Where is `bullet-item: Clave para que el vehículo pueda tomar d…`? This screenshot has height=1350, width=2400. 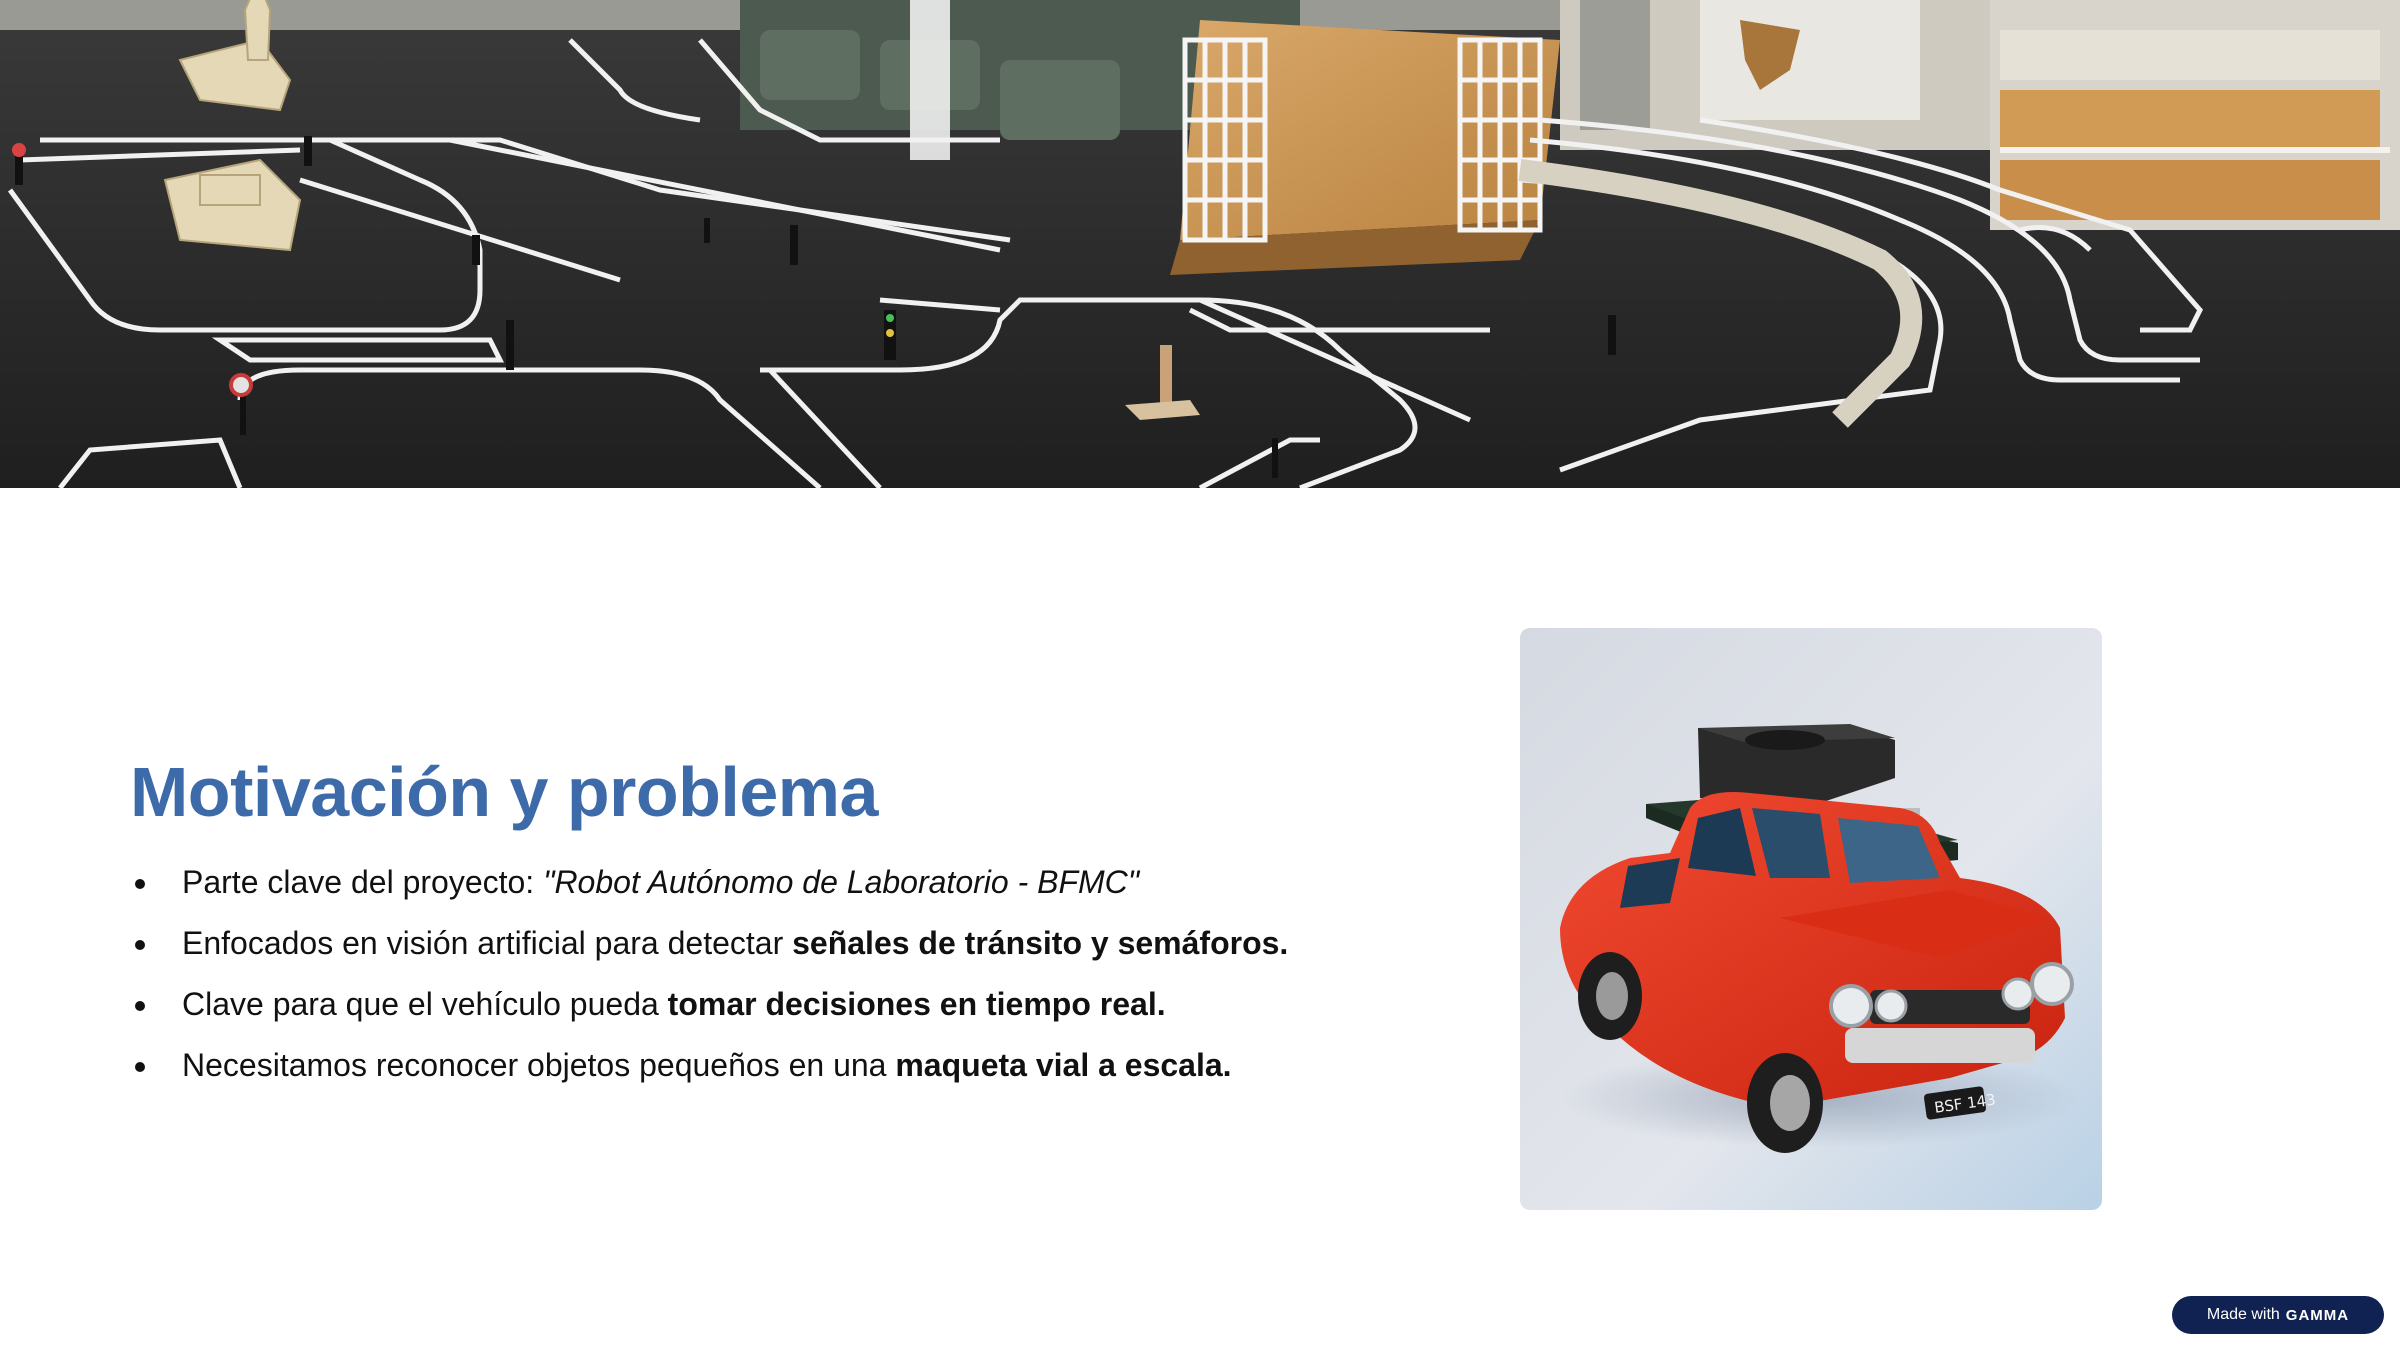
bullet-item: Clave para que el vehículo pueda tomar d… is located at coordinates (780, 1014).